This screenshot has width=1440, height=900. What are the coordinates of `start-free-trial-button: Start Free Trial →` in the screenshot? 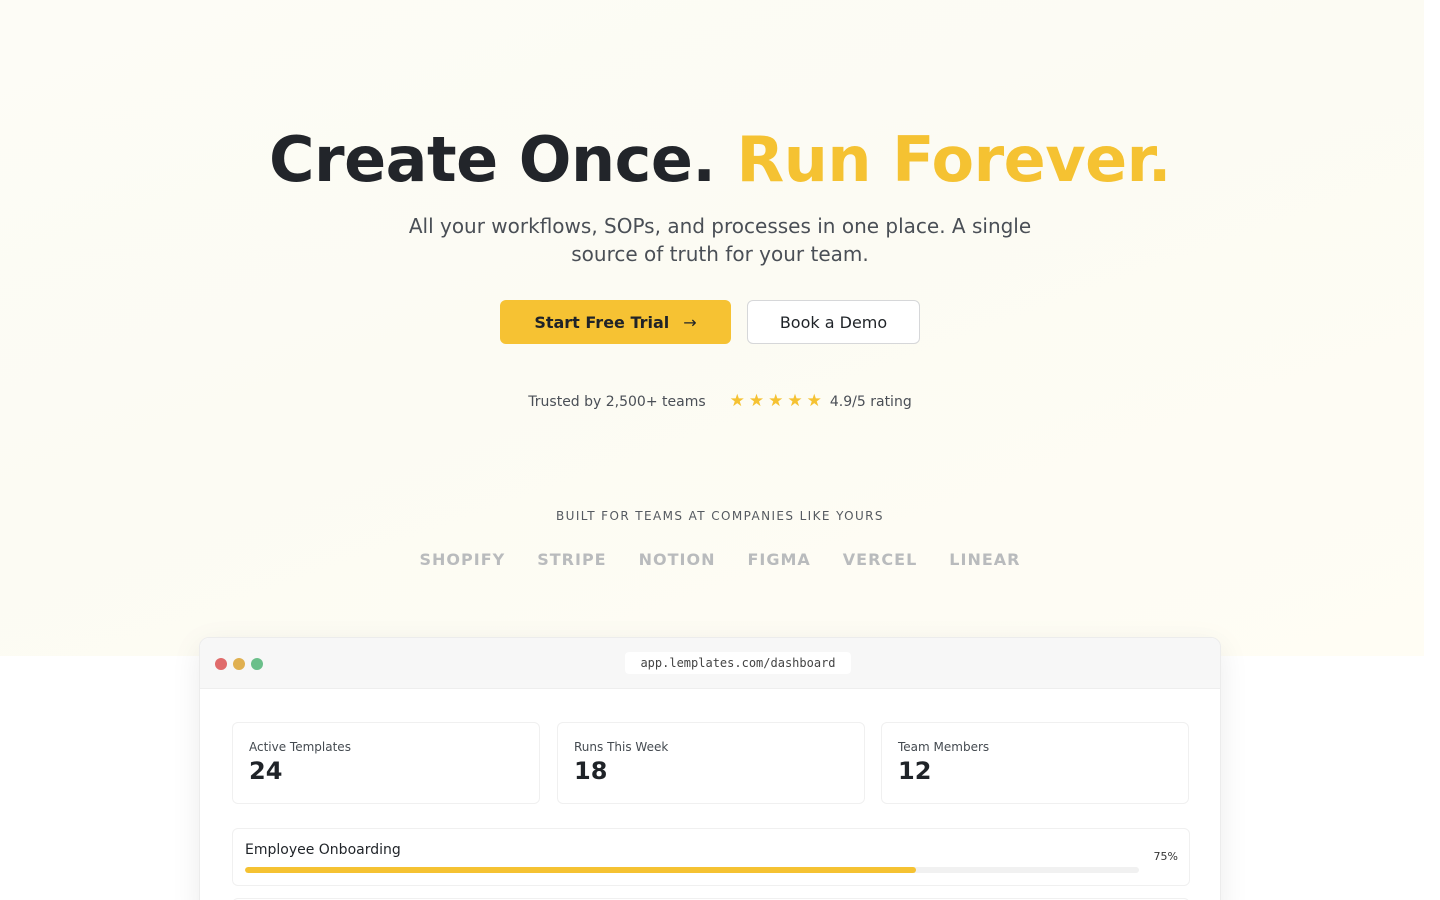 It's located at (615, 322).